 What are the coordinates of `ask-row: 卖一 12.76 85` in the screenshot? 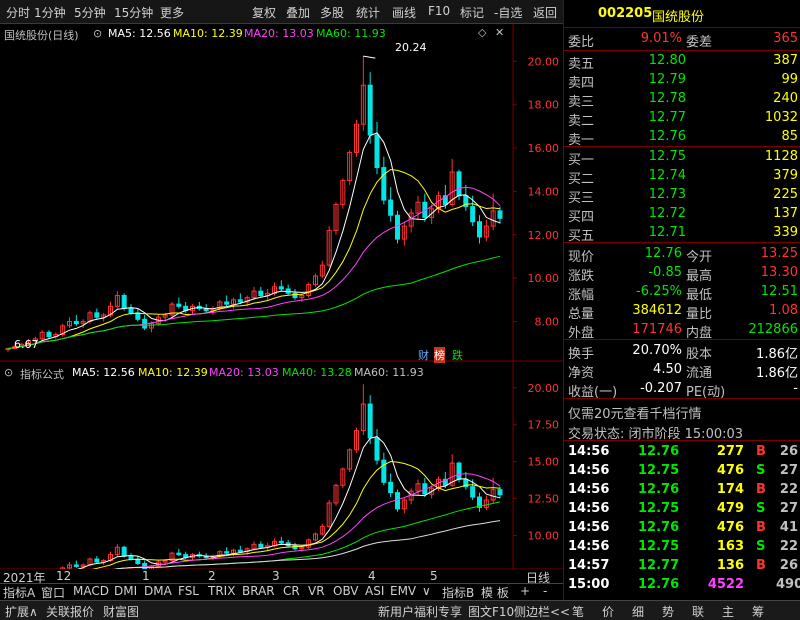 It's located at (682, 137).